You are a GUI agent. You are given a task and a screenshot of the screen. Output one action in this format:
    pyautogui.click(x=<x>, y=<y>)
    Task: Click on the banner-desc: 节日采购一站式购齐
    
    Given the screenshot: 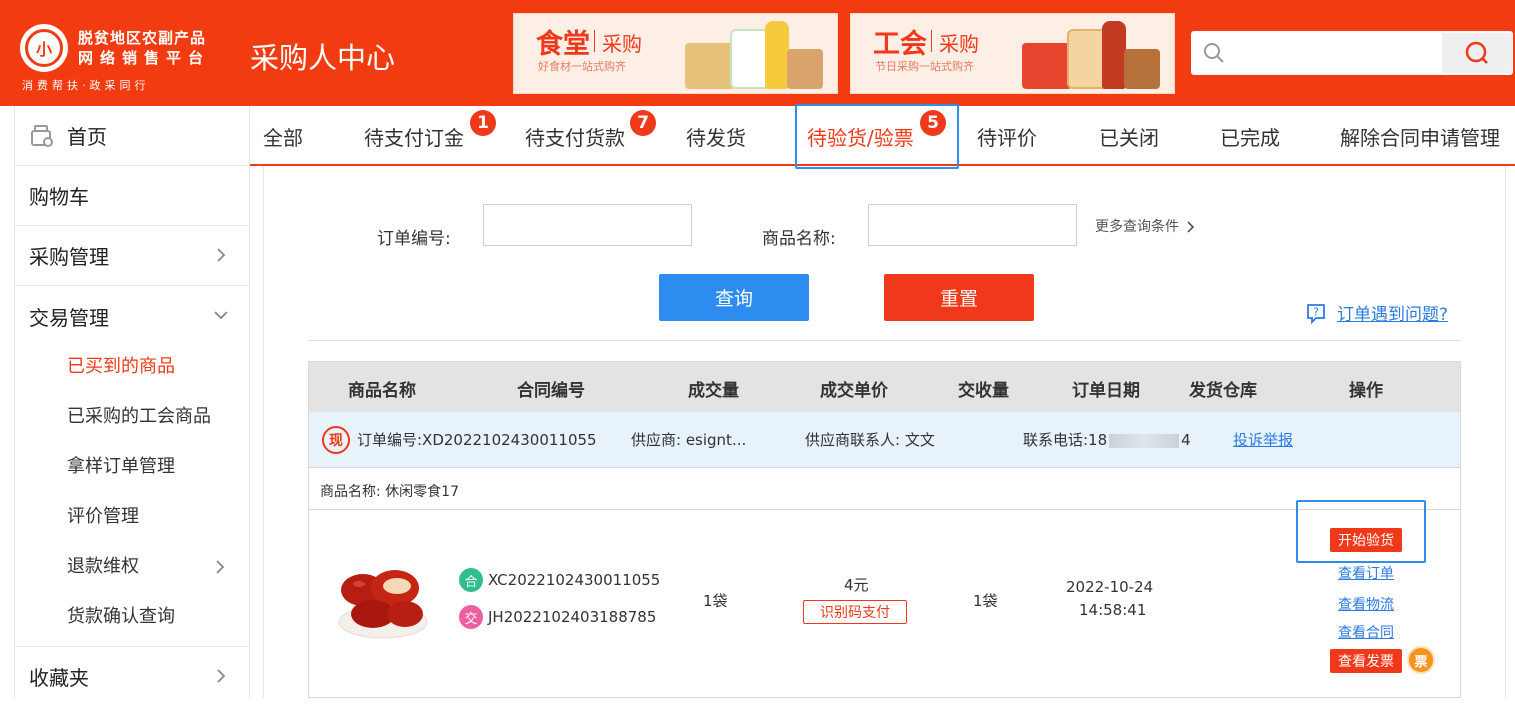 What is the action you would take?
    pyautogui.click(x=924, y=66)
    